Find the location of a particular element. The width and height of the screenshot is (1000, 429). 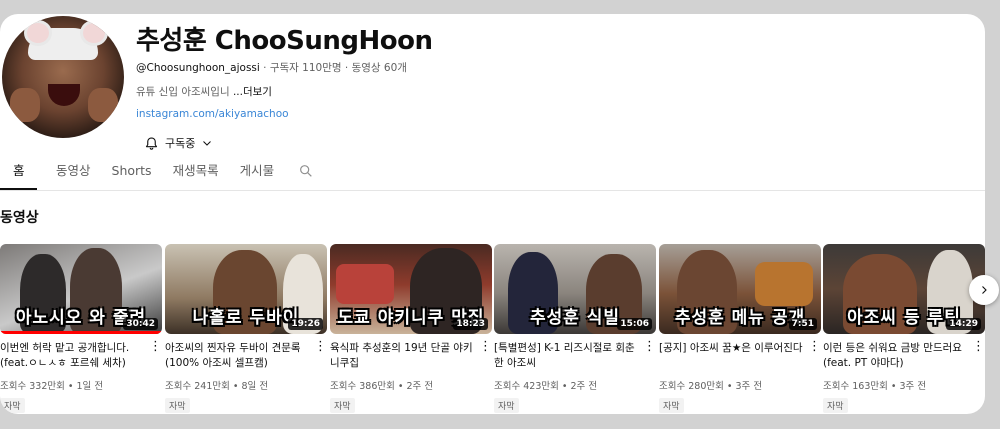

view-count: 조회수 332만회 is located at coordinates (32, 386).